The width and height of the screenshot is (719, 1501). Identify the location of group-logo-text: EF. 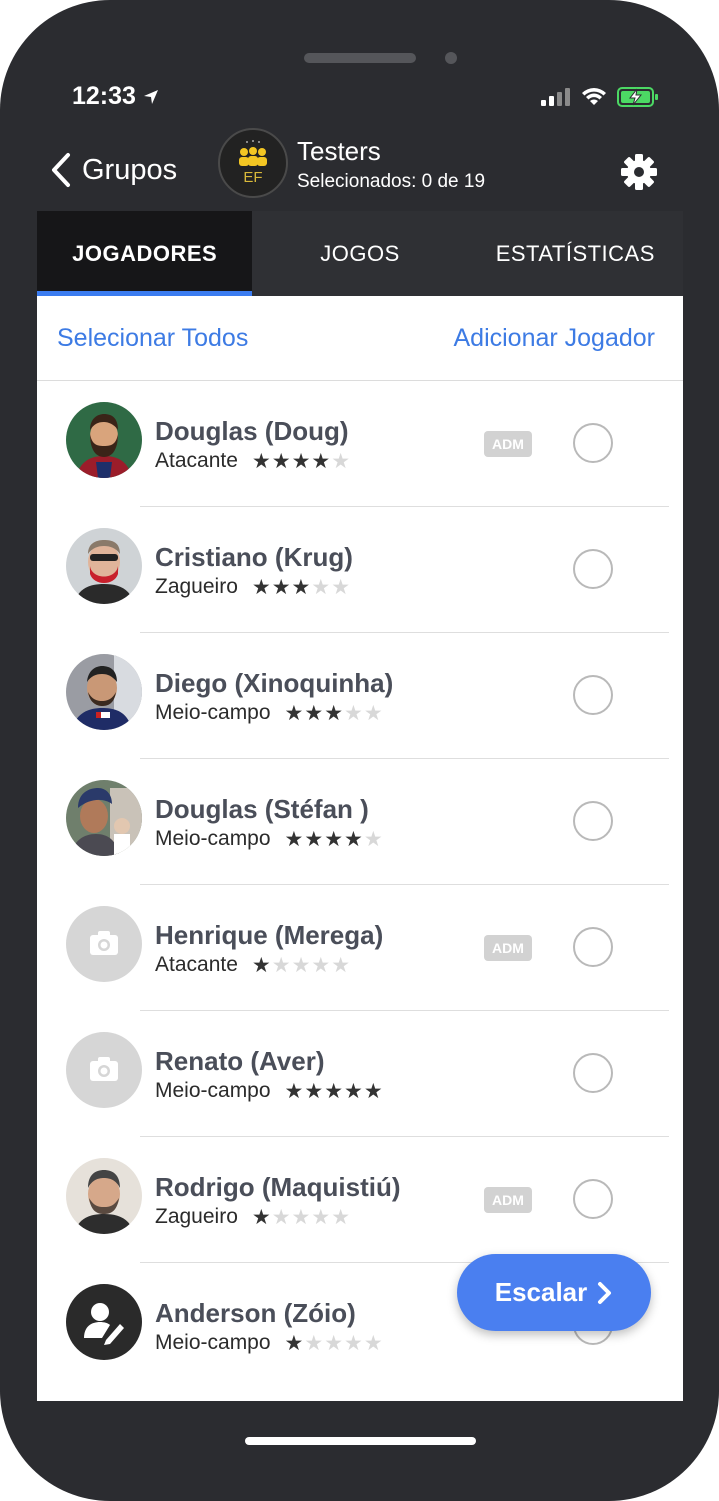
(252, 177).